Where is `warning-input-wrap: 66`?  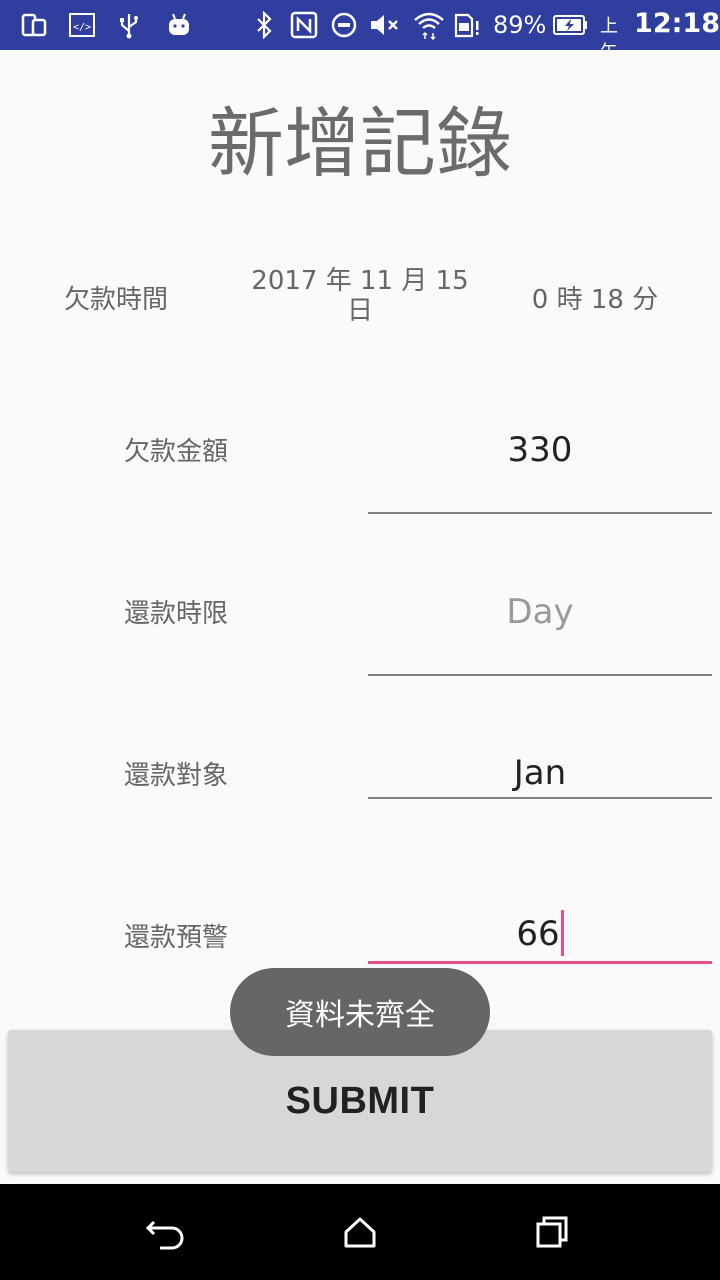 warning-input-wrap: 66 is located at coordinates (540, 933).